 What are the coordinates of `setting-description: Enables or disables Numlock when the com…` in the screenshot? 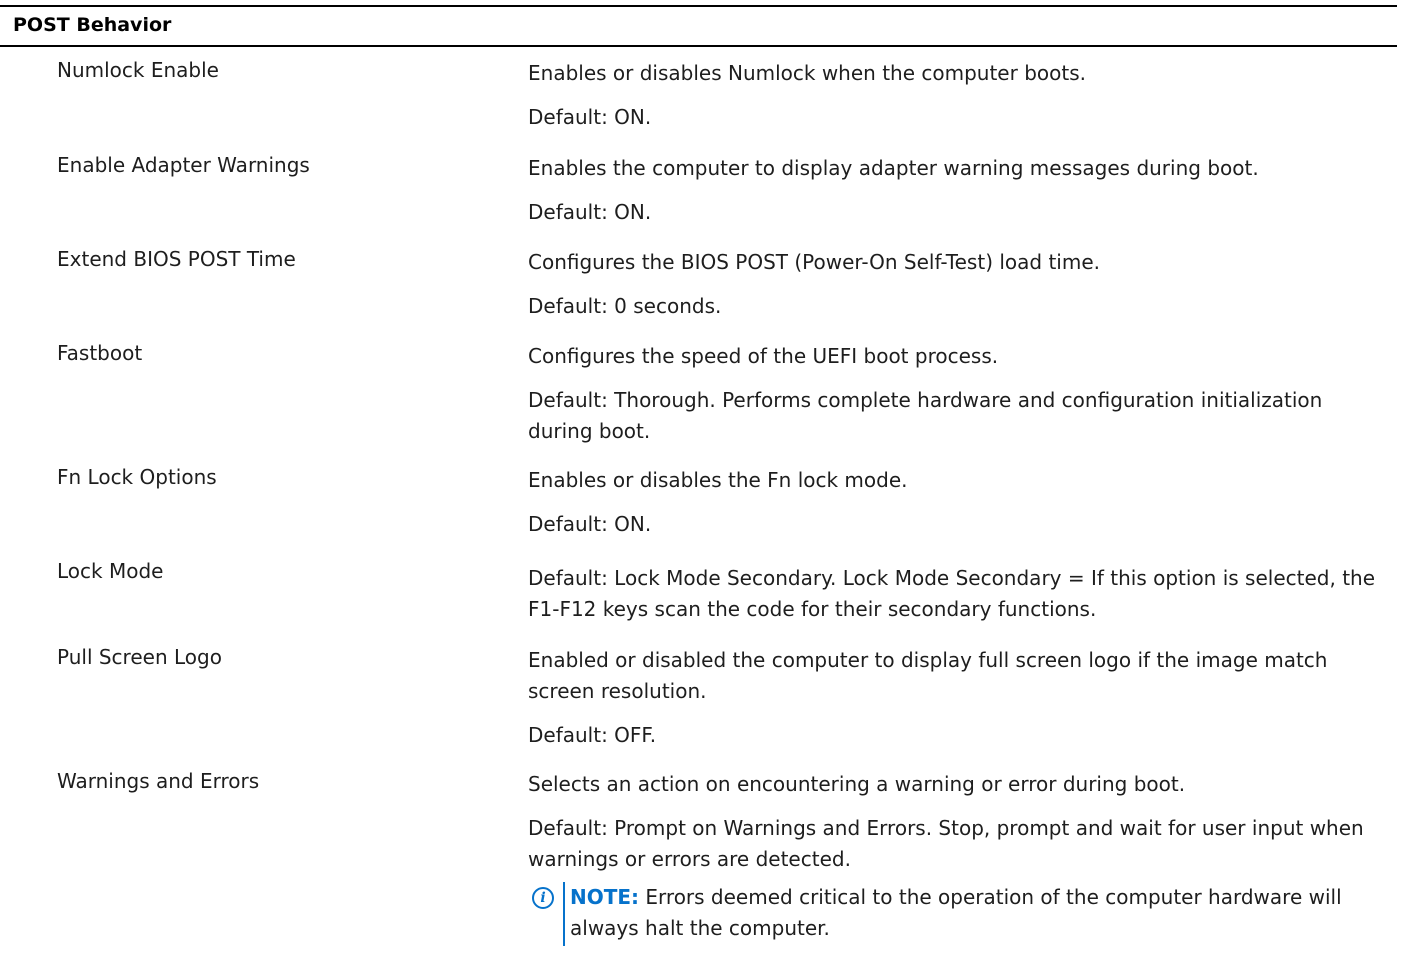 It's located at (958, 102).